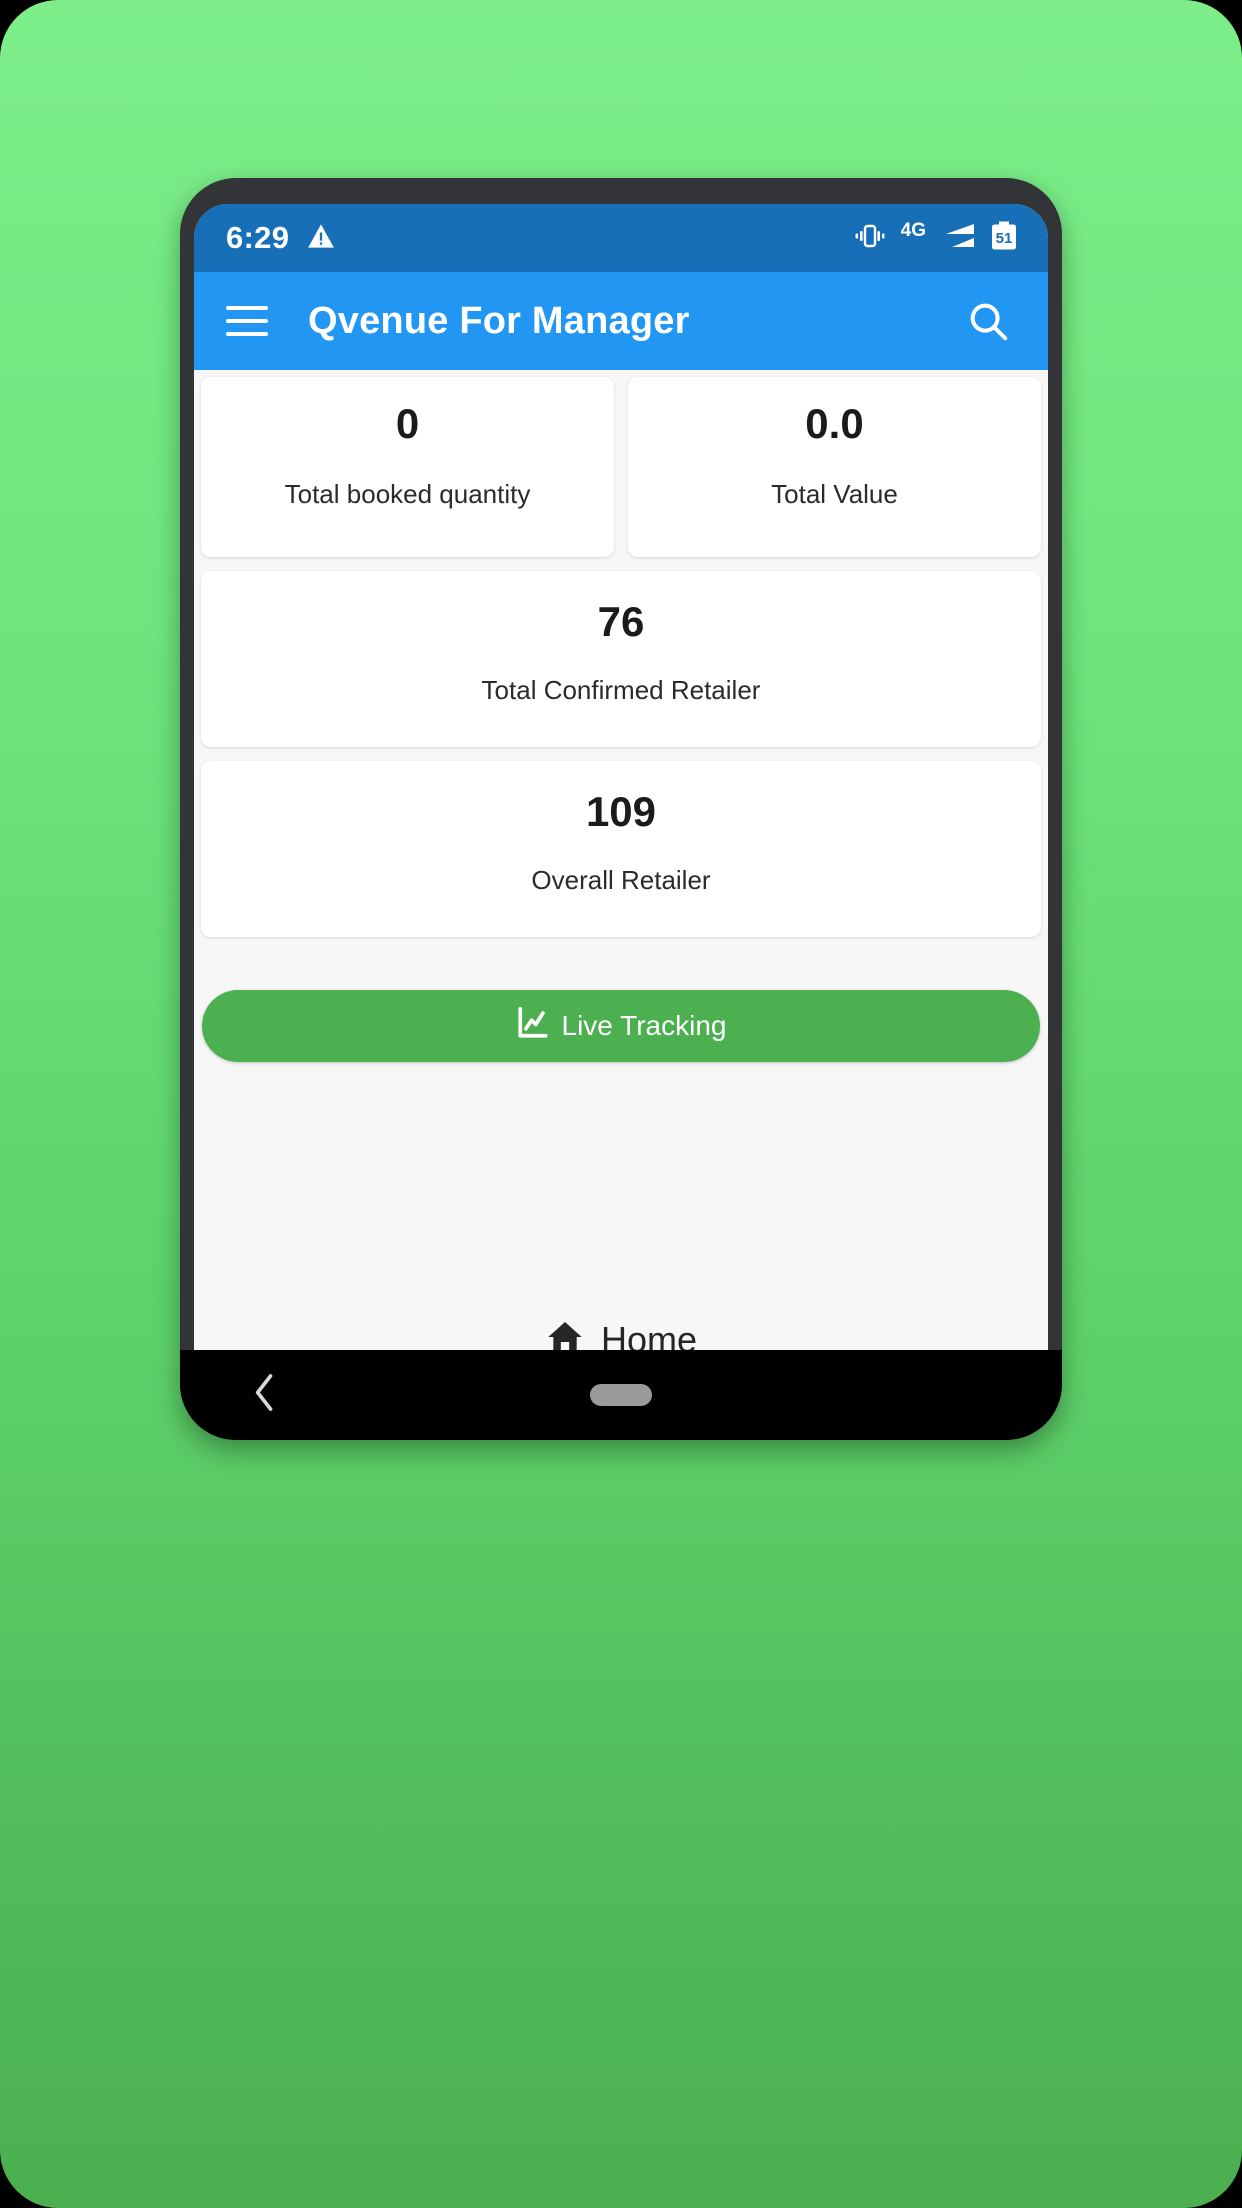  I want to click on stat-card-total-value: 0.0 Total Value, so click(834, 467).